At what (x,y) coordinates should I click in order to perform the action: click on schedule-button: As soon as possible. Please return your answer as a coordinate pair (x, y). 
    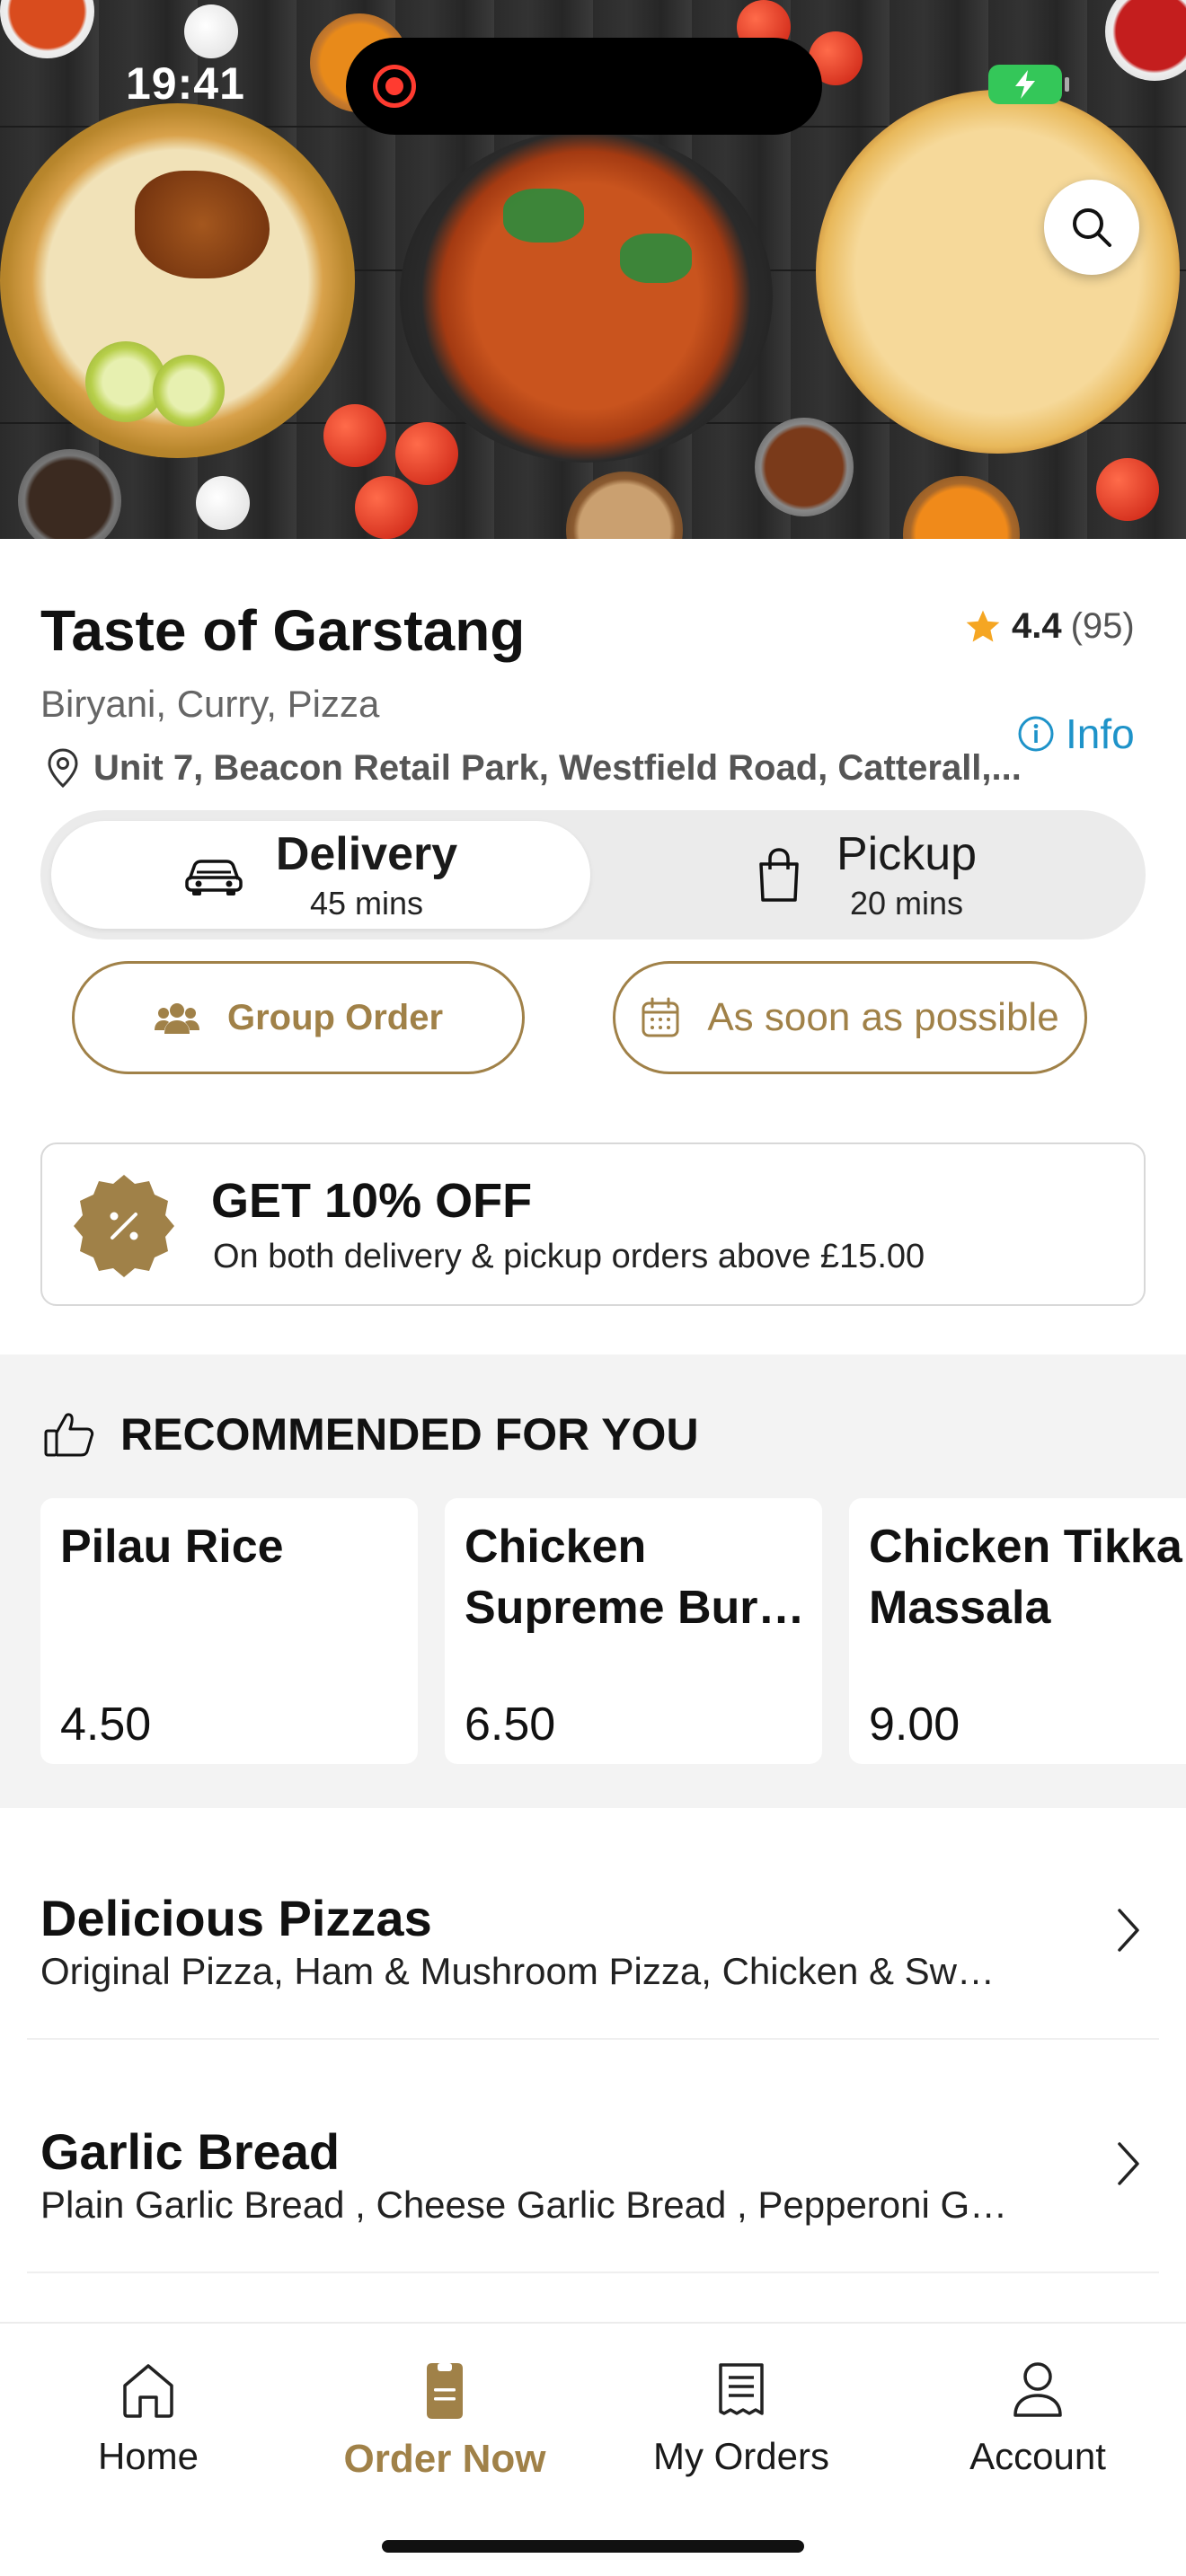
    Looking at the image, I should click on (850, 1017).